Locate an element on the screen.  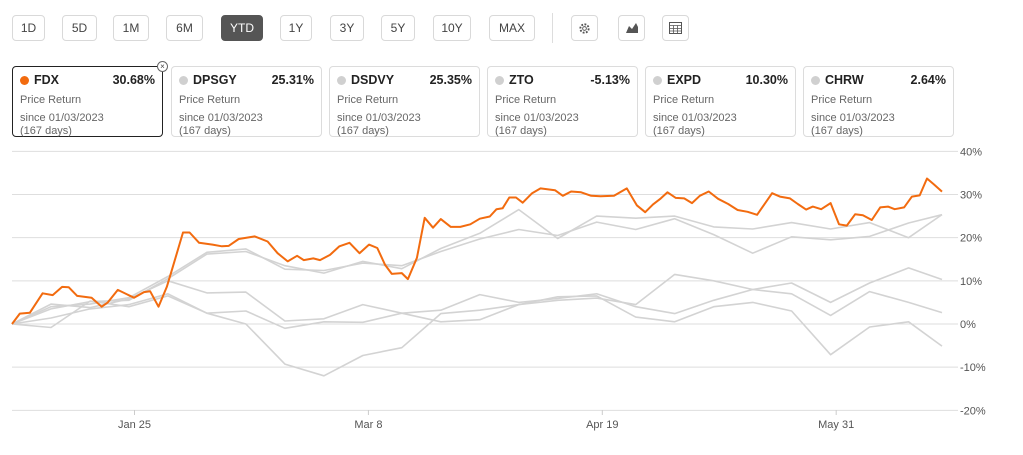
return-value: 25.31% is located at coordinates (292, 80).